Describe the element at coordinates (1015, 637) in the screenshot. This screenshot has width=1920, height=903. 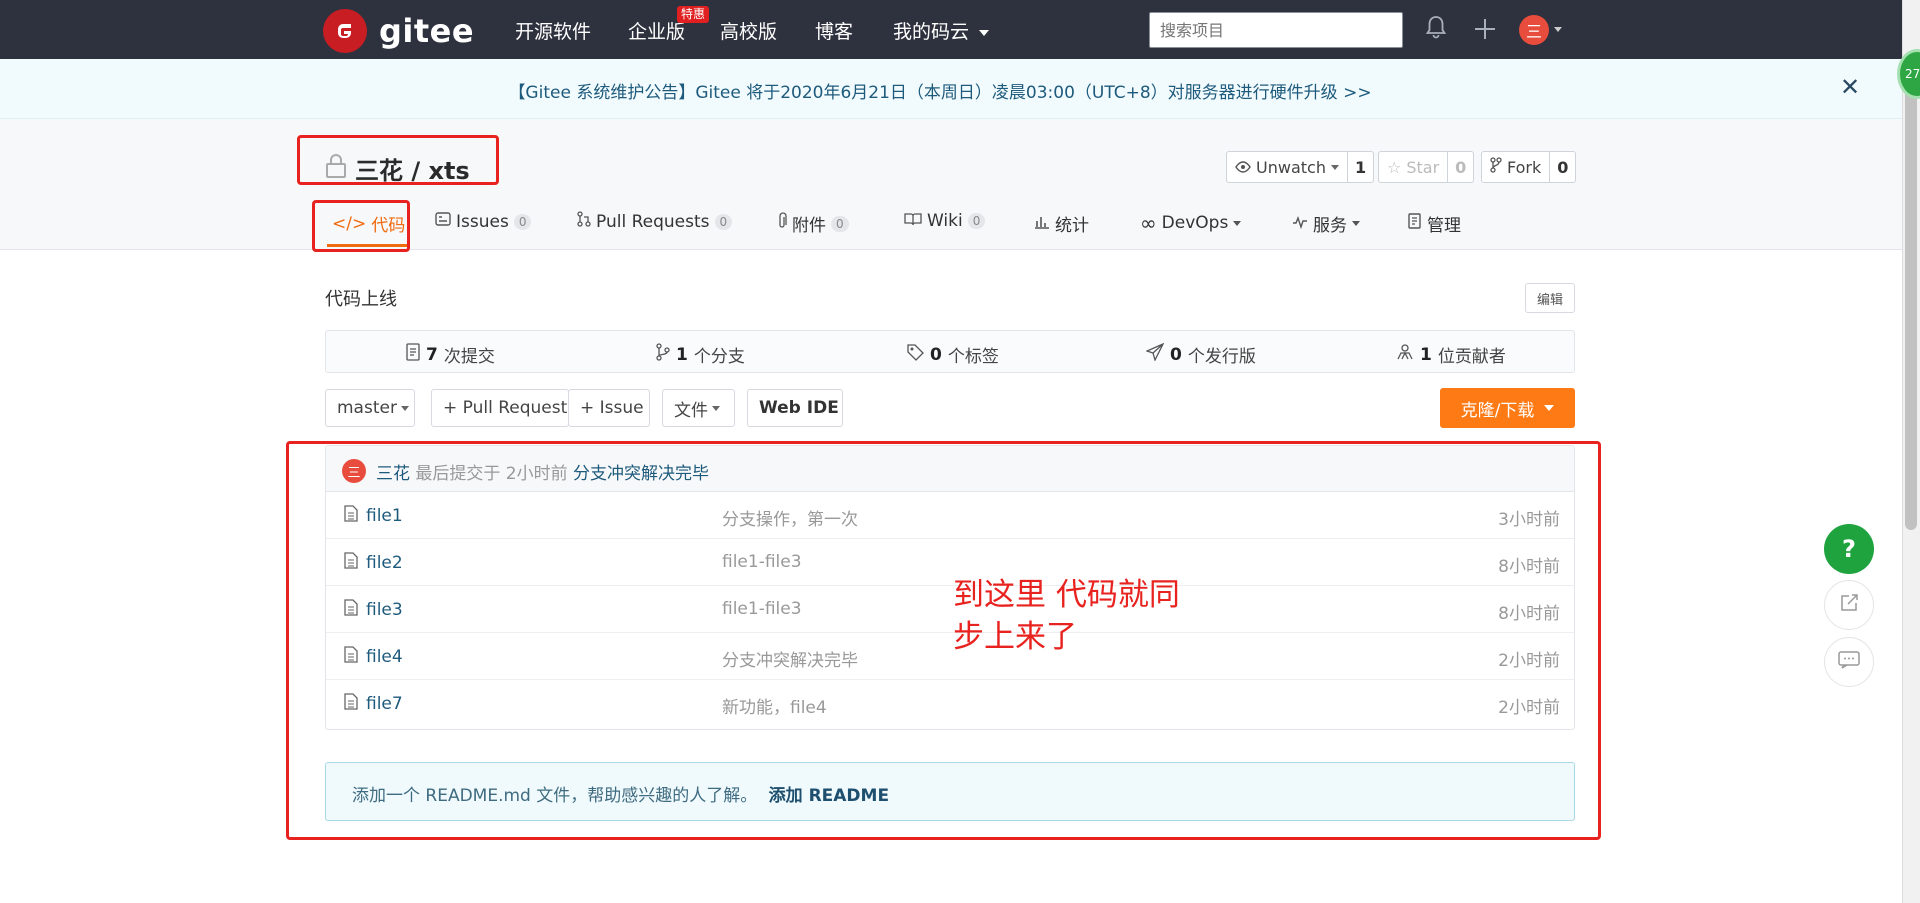
I see `annotation-line: 步上来了` at that location.